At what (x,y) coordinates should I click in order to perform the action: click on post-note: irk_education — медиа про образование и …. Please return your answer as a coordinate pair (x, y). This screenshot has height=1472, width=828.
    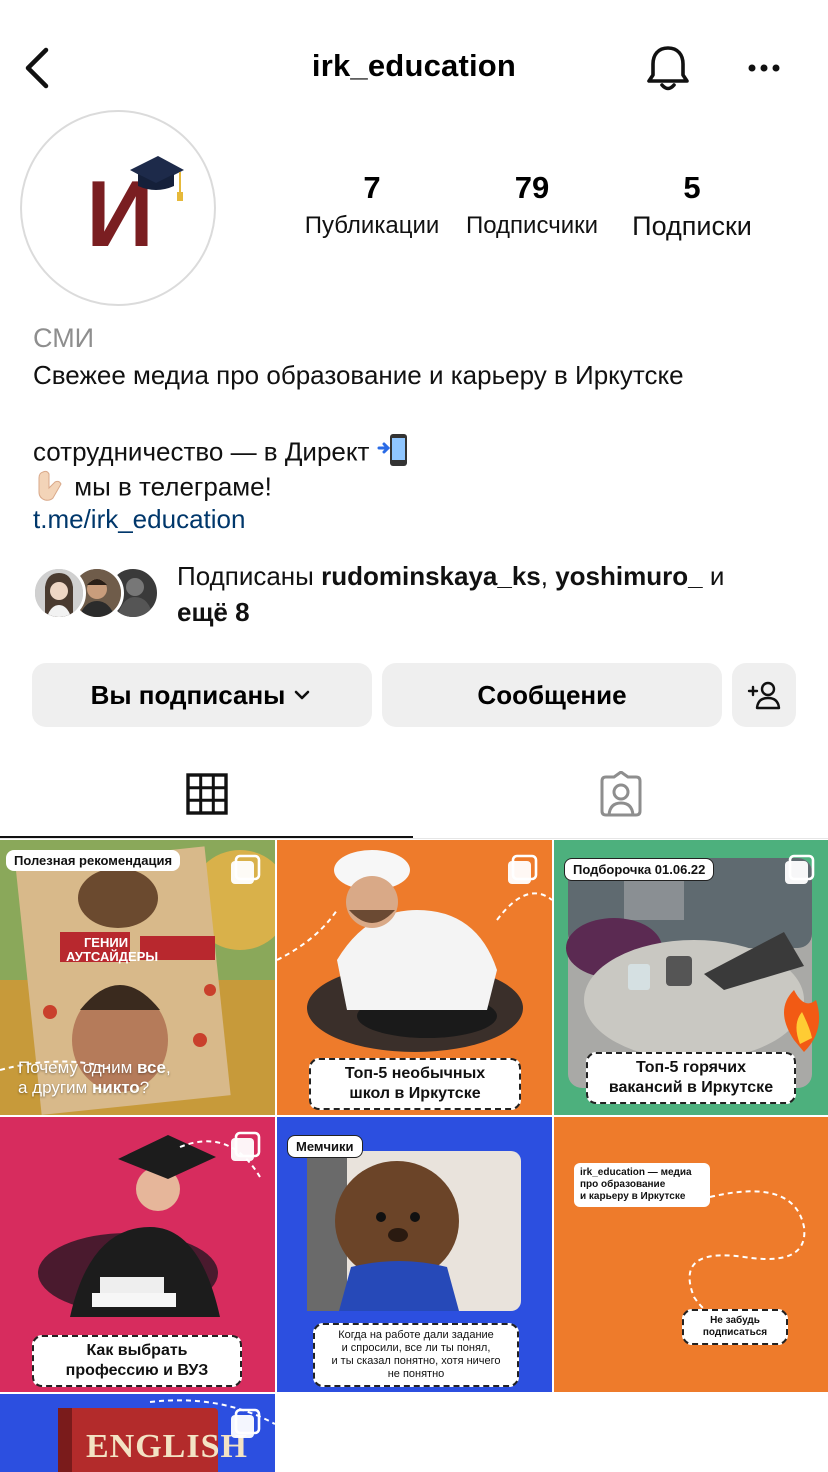
    Looking at the image, I should click on (642, 1185).